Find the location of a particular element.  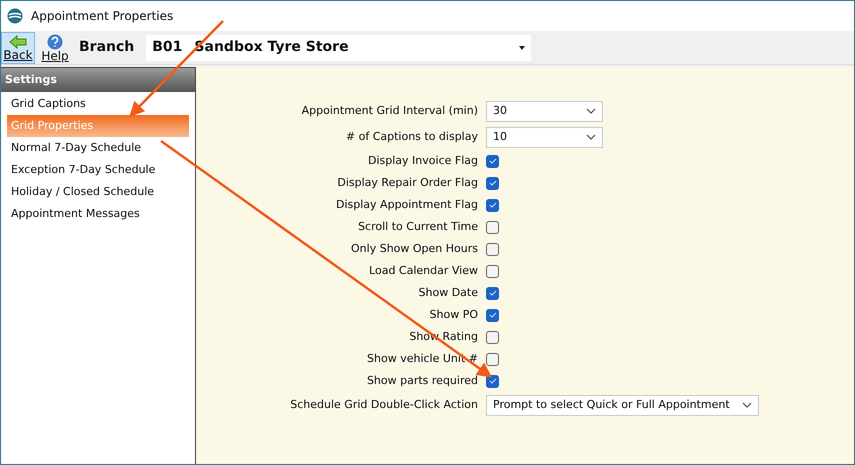

field-label: Schedule Grid Double-Click Action is located at coordinates (384, 404).